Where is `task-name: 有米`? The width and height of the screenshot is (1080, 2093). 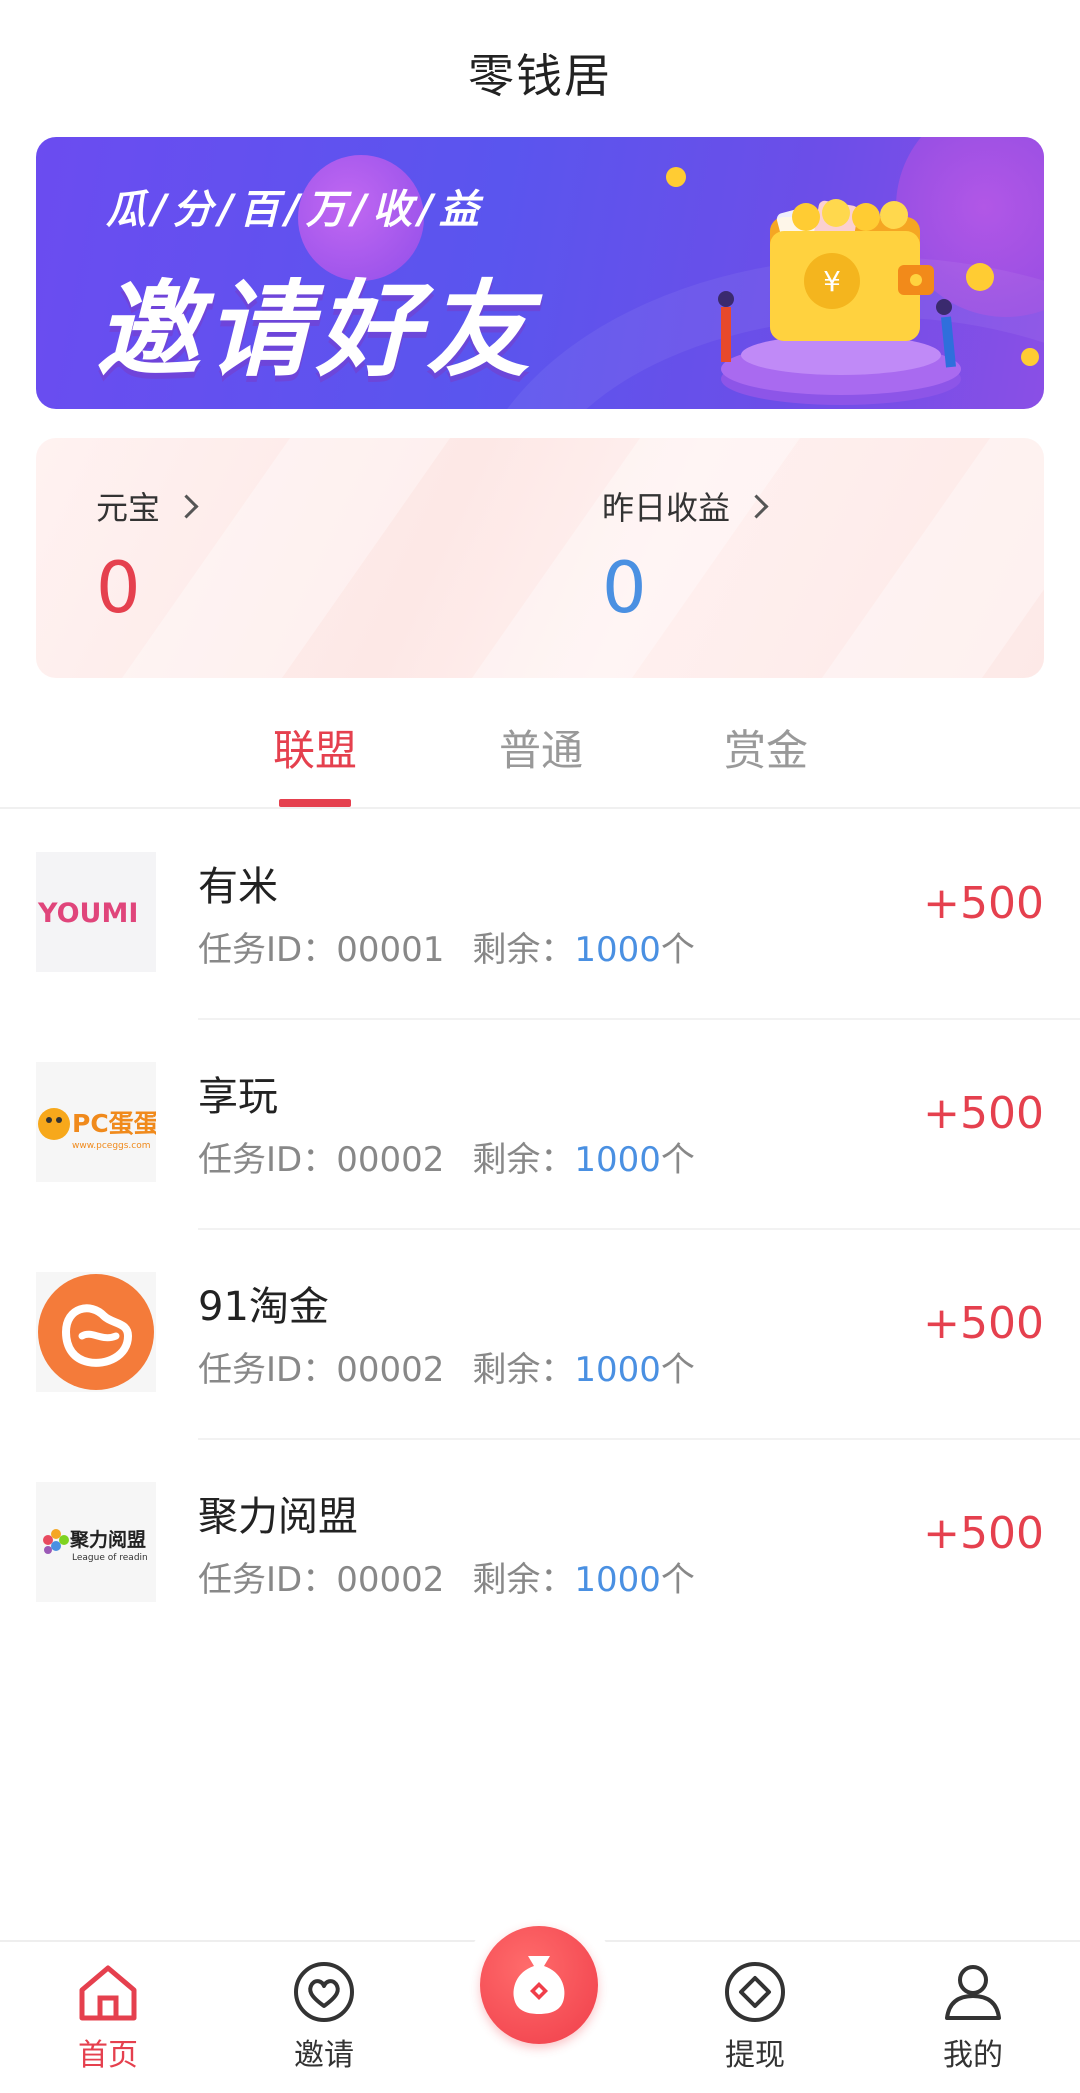 task-name: 有米 is located at coordinates (238, 887).